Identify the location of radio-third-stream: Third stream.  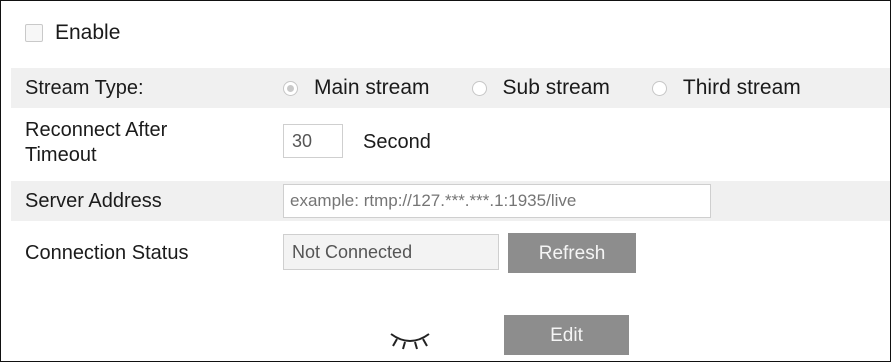
(726, 88).